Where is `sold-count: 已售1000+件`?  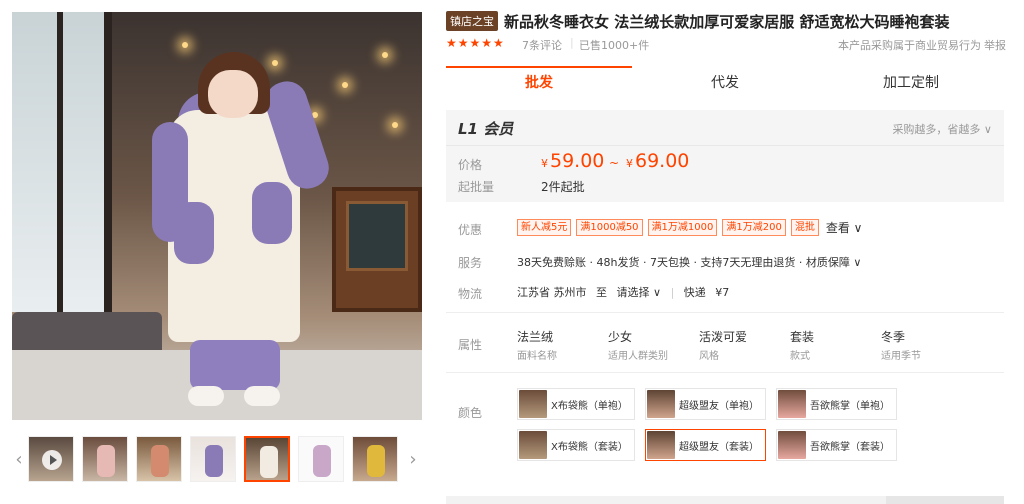
sold-count: 已售1000+件 is located at coordinates (614, 45).